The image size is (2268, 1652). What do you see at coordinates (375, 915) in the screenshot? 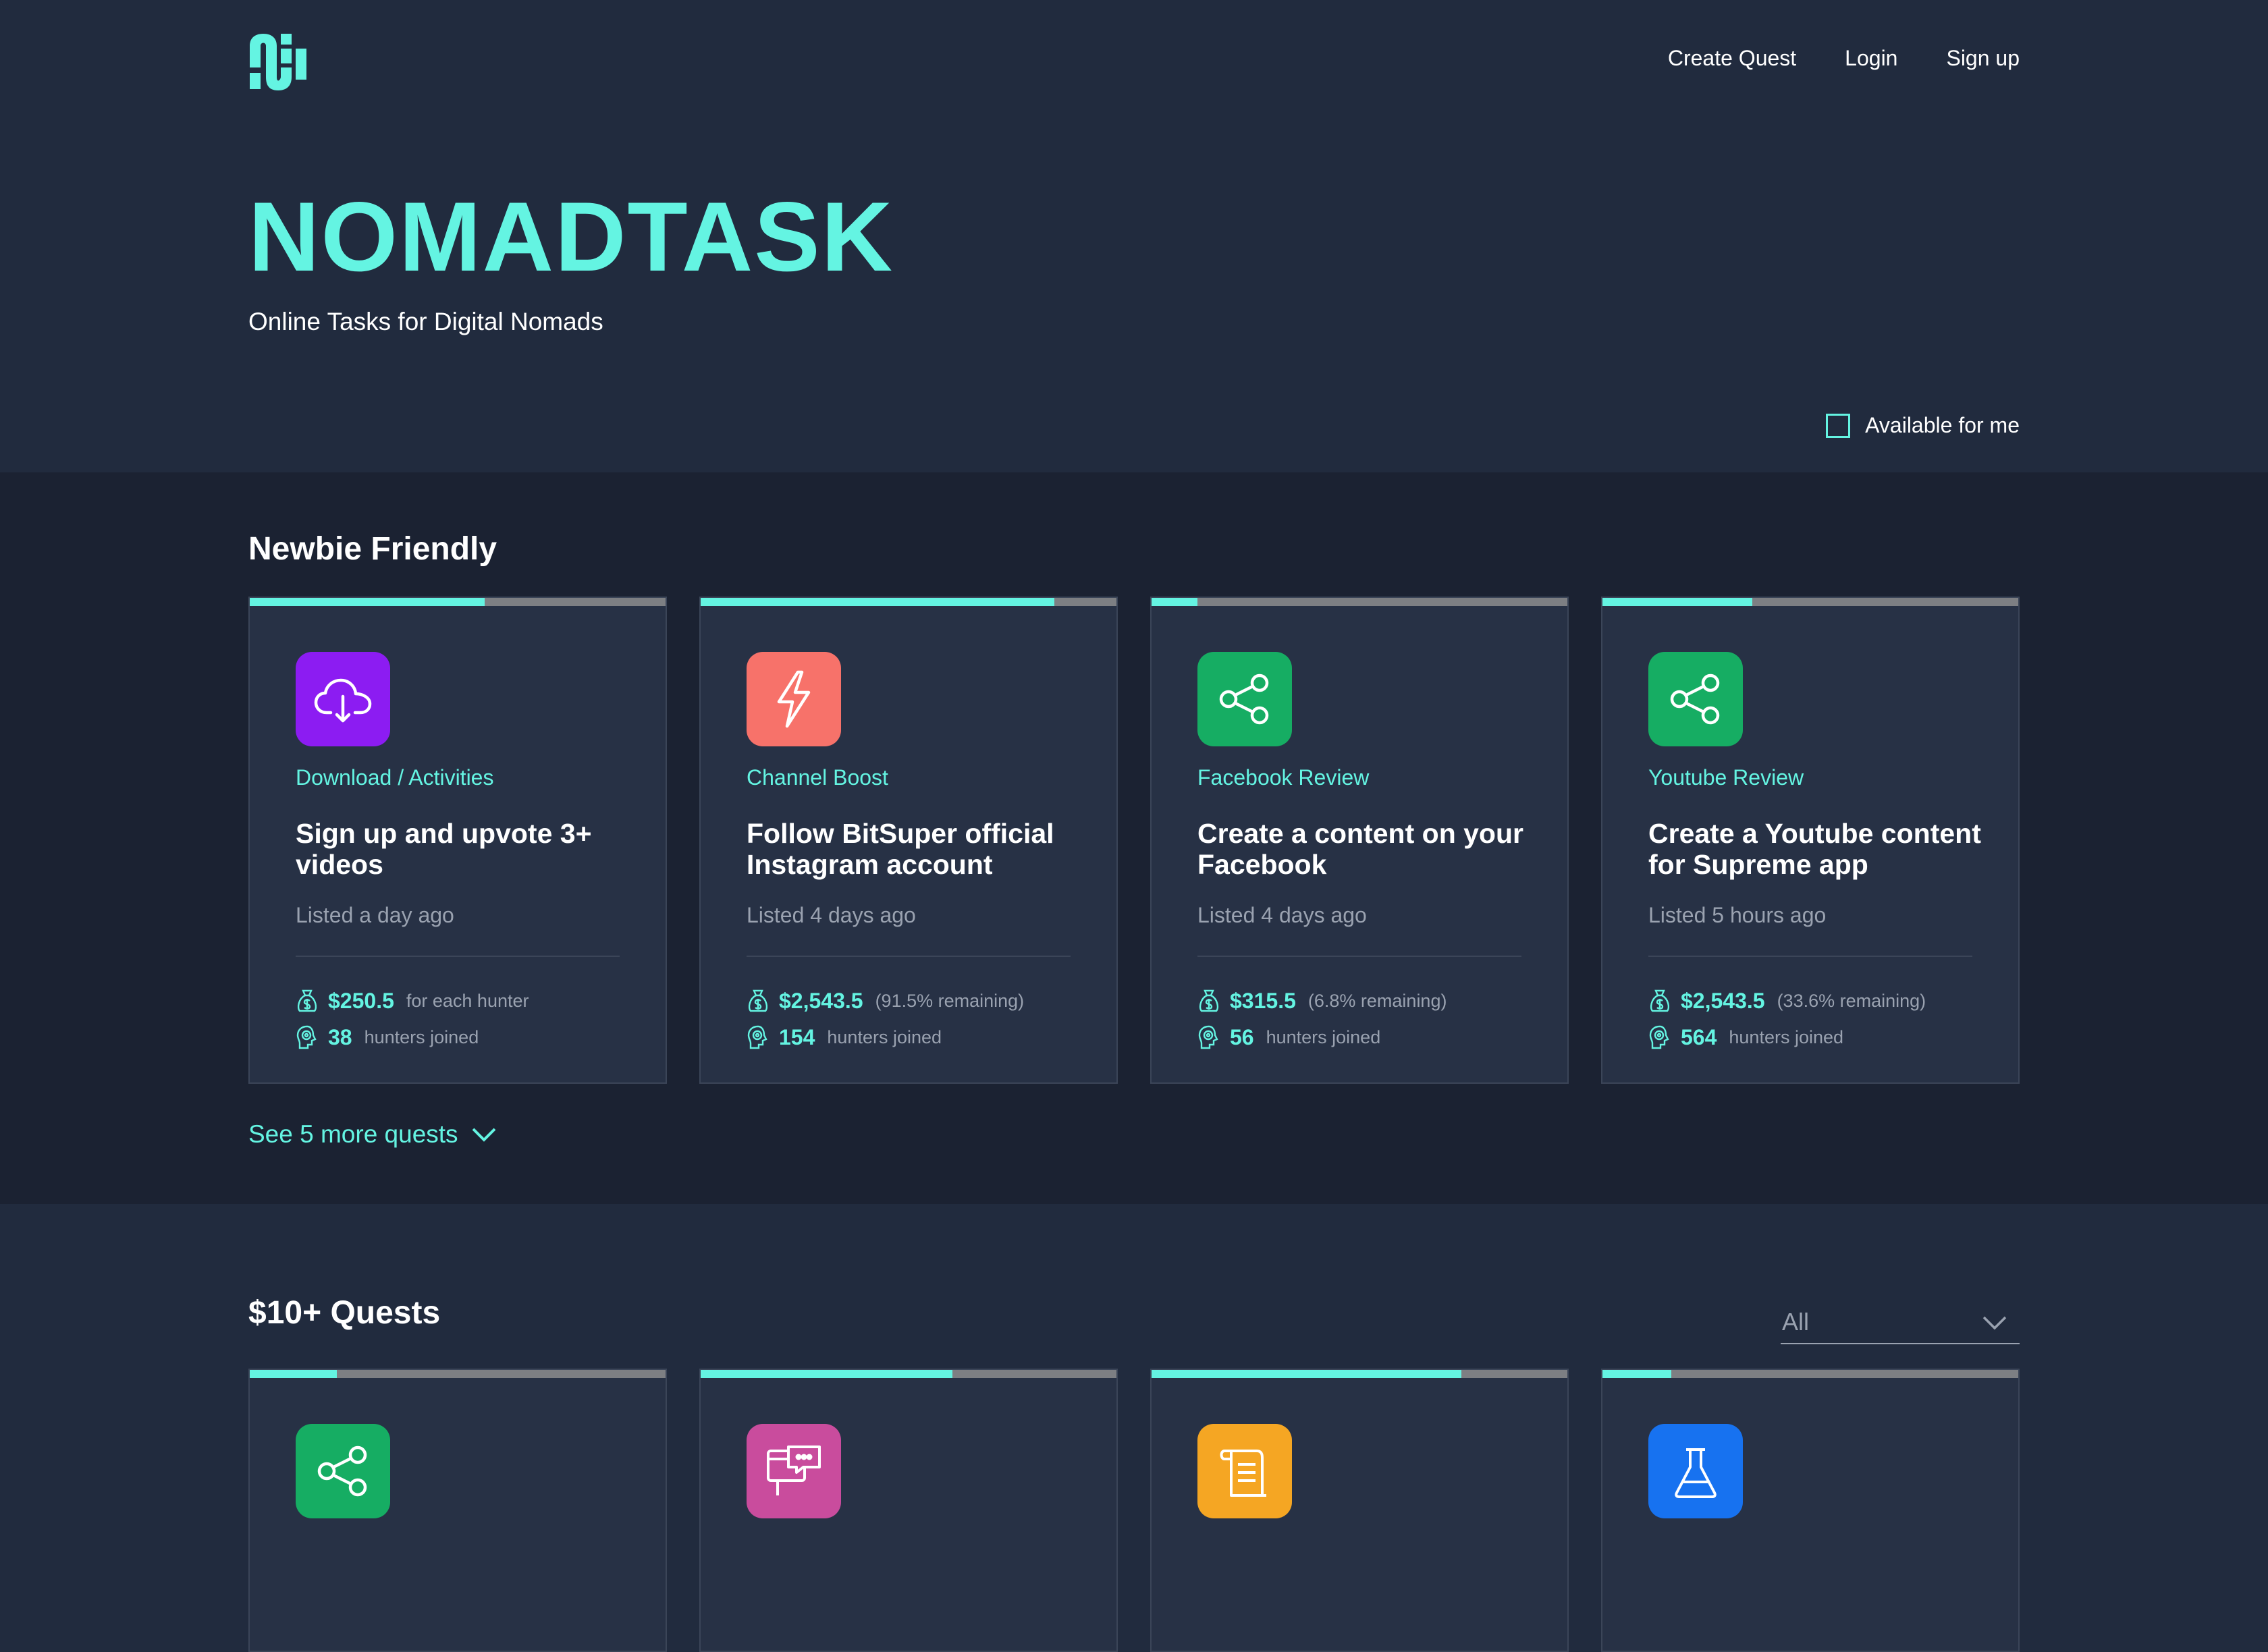
I see `quest-listed-time: Listed a day ago` at bounding box center [375, 915].